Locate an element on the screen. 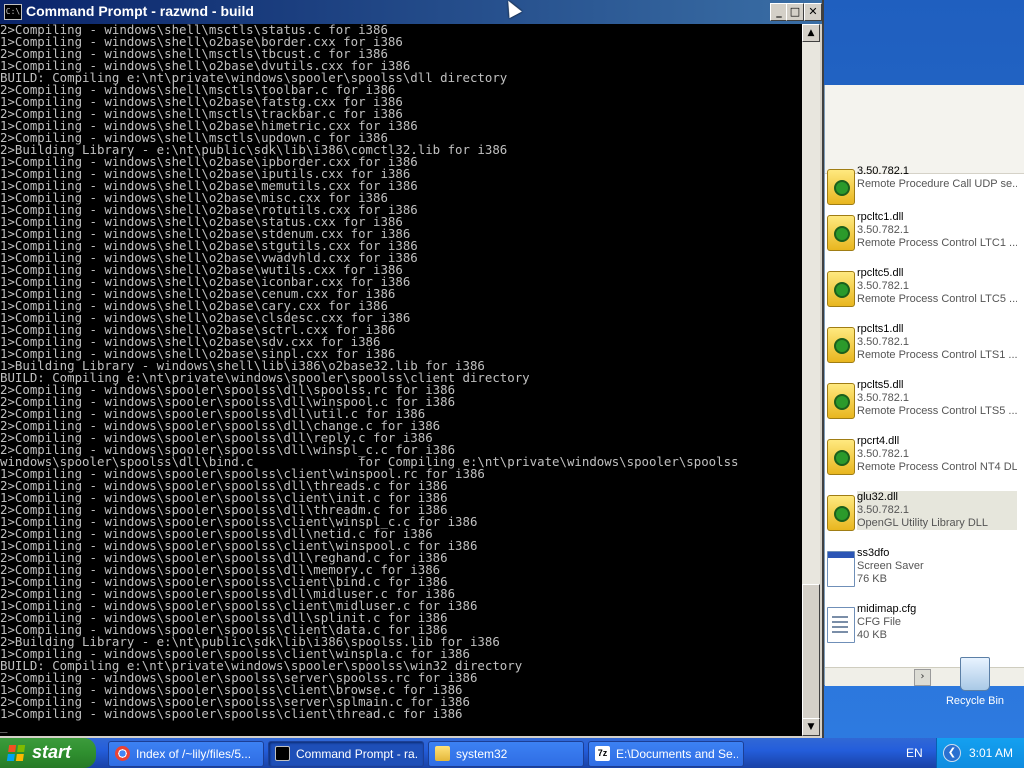 The width and height of the screenshot is (1024, 768). file-item: midimap.cfg CFG File 40 KB is located at coordinates (924, 629).